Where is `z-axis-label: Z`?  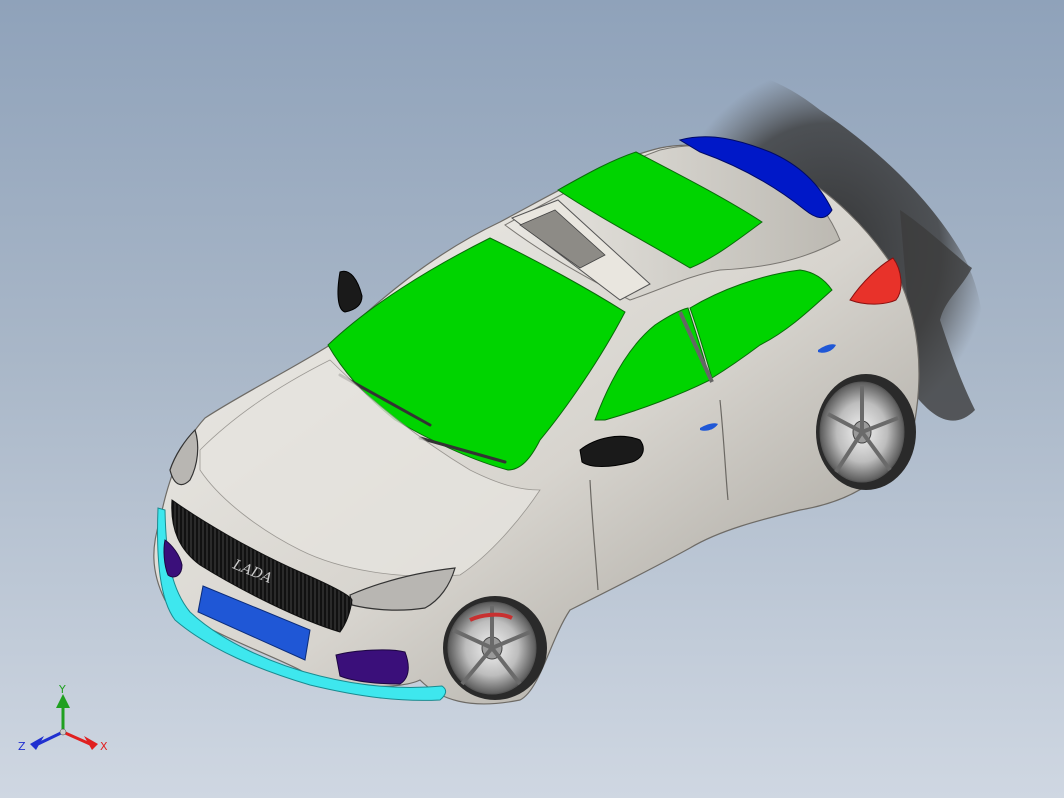
z-axis-label: Z is located at coordinates (22, 746).